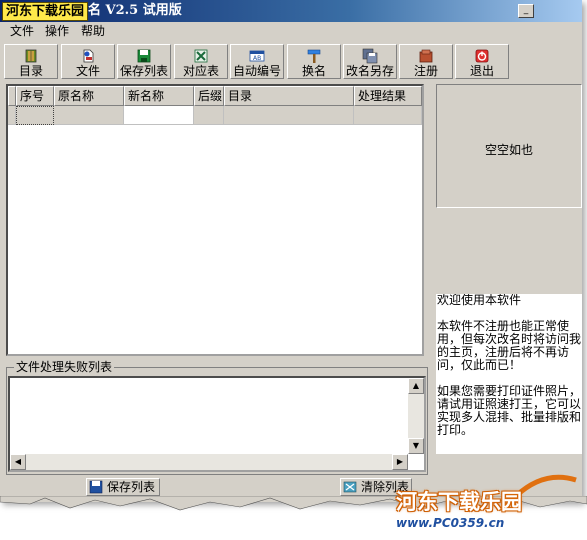 This screenshot has width=587, height=540. What do you see at coordinates (12, 96) in the screenshot?
I see `grid-corner` at bounding box center [12, 96].